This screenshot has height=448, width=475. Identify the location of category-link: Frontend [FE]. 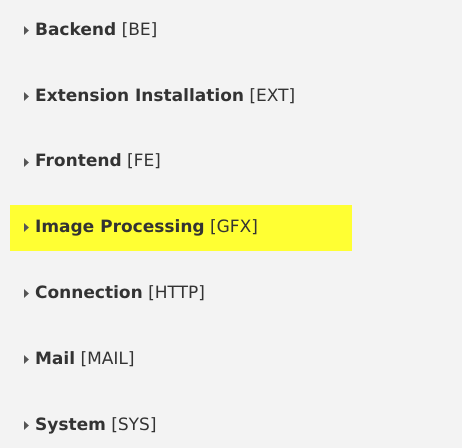
(181, 162).